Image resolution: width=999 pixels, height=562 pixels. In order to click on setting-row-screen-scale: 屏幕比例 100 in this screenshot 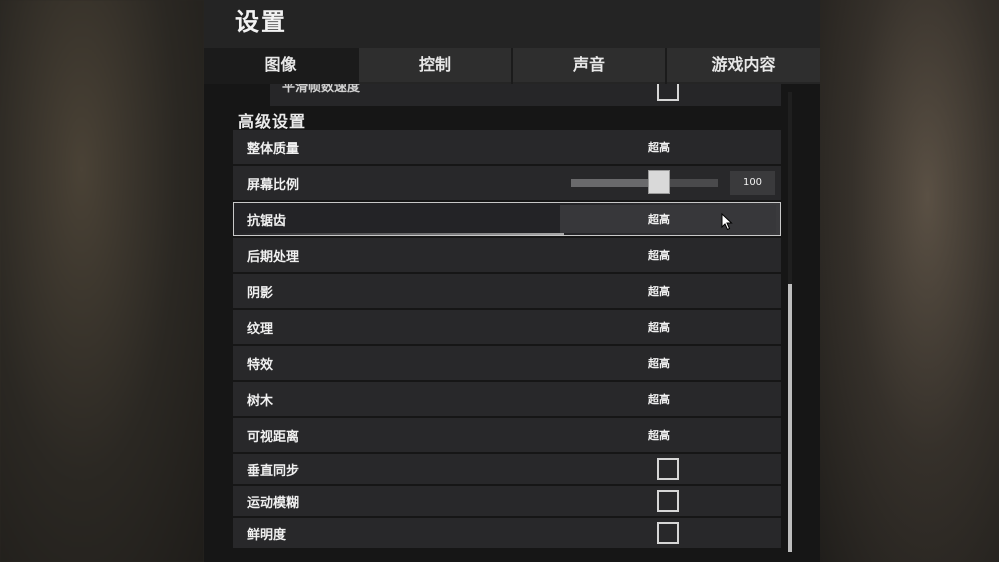, I will do `click(507, 183)`.